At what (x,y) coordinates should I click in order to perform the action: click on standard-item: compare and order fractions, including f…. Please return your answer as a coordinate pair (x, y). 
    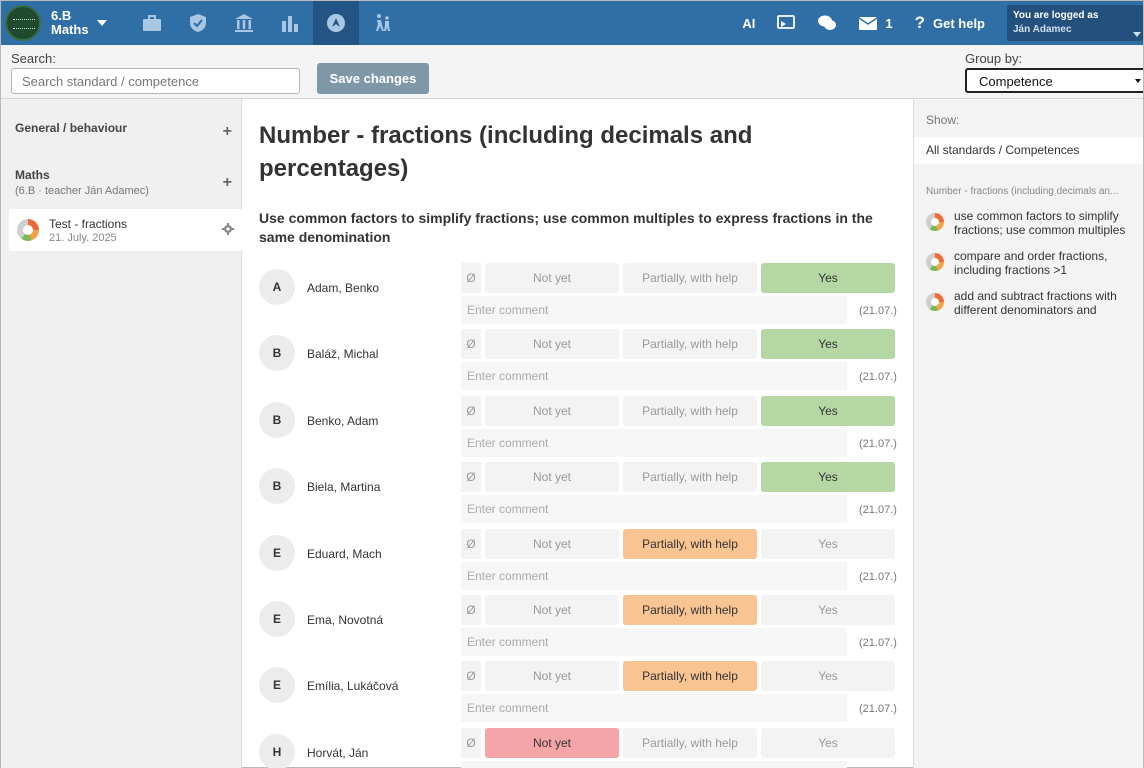
    Looking at the image, I should click on (1028, 257).